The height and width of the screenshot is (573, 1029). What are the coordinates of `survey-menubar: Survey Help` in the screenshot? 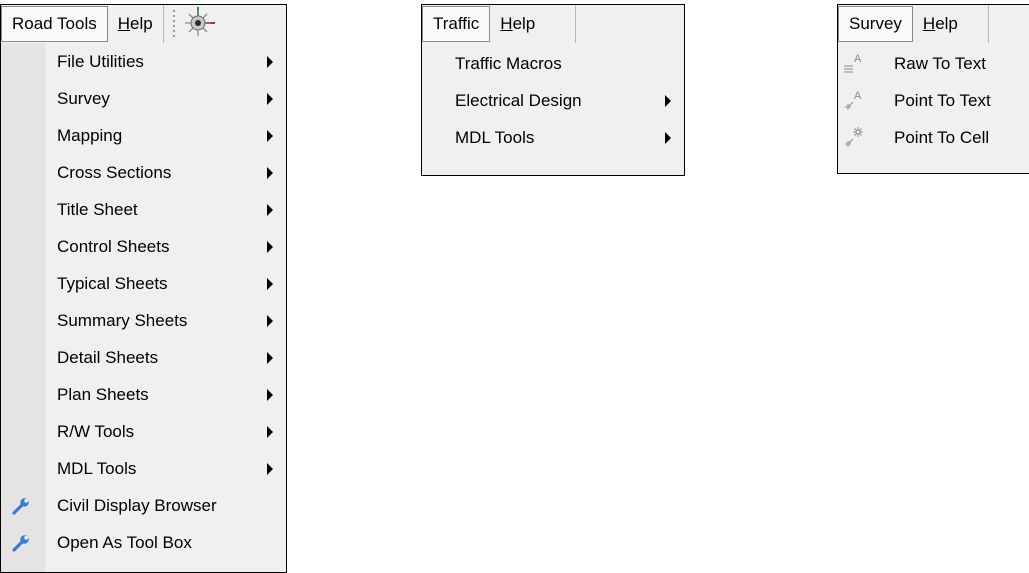 It's located at (933, 24).